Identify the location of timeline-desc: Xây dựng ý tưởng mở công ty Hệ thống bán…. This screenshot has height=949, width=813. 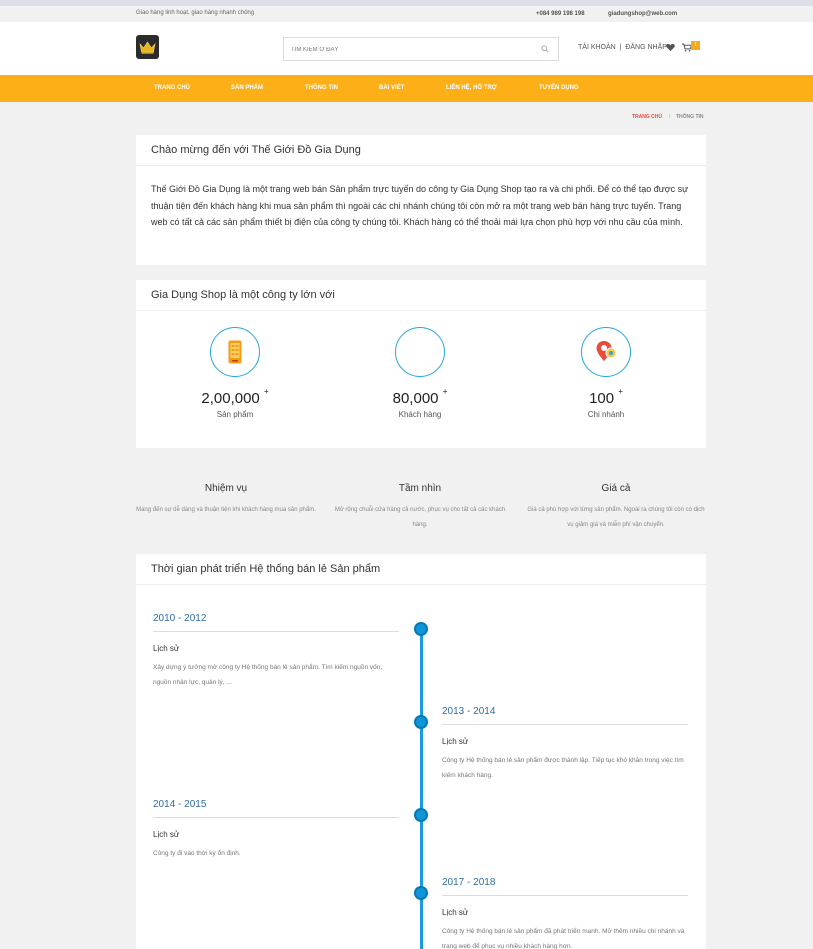
(268, 675).